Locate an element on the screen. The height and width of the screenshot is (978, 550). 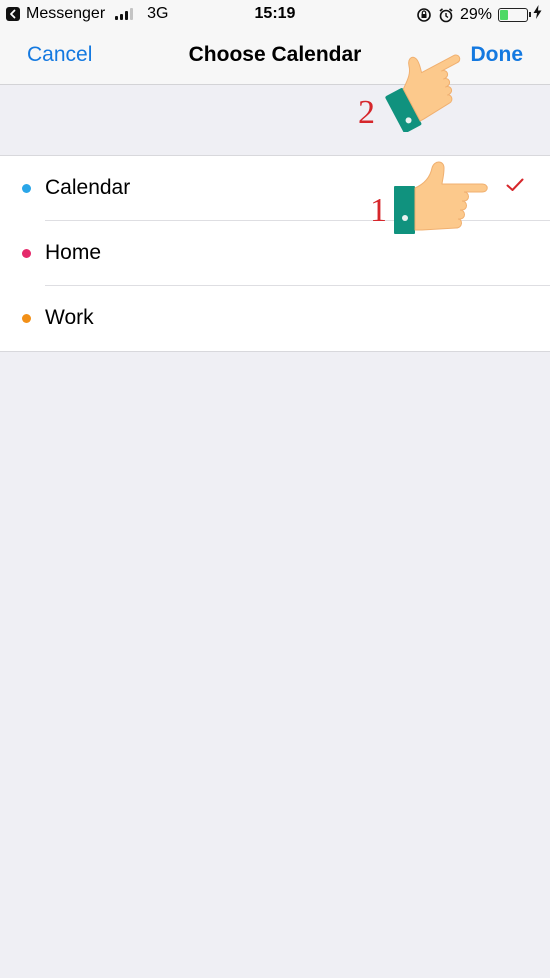
calendar-label: Home is located at coordinates (73, 252).